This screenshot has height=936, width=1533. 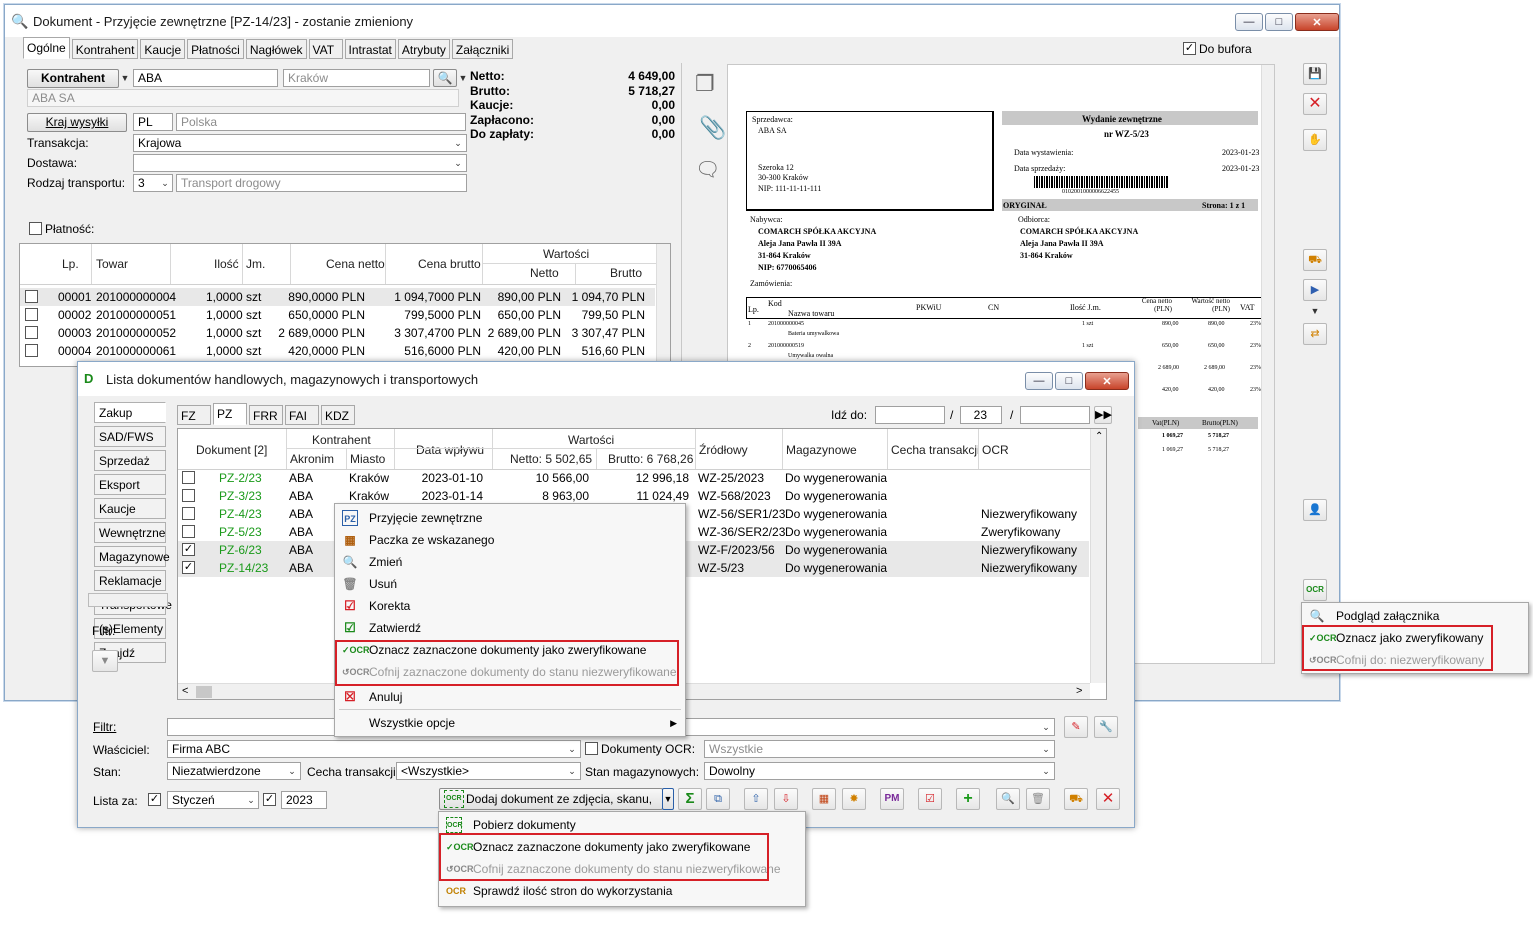 What do you see at coordinates (1038, 799) in the screenshot?
I see `trash-icon: 🗑` at bounding box center [1038, 799].